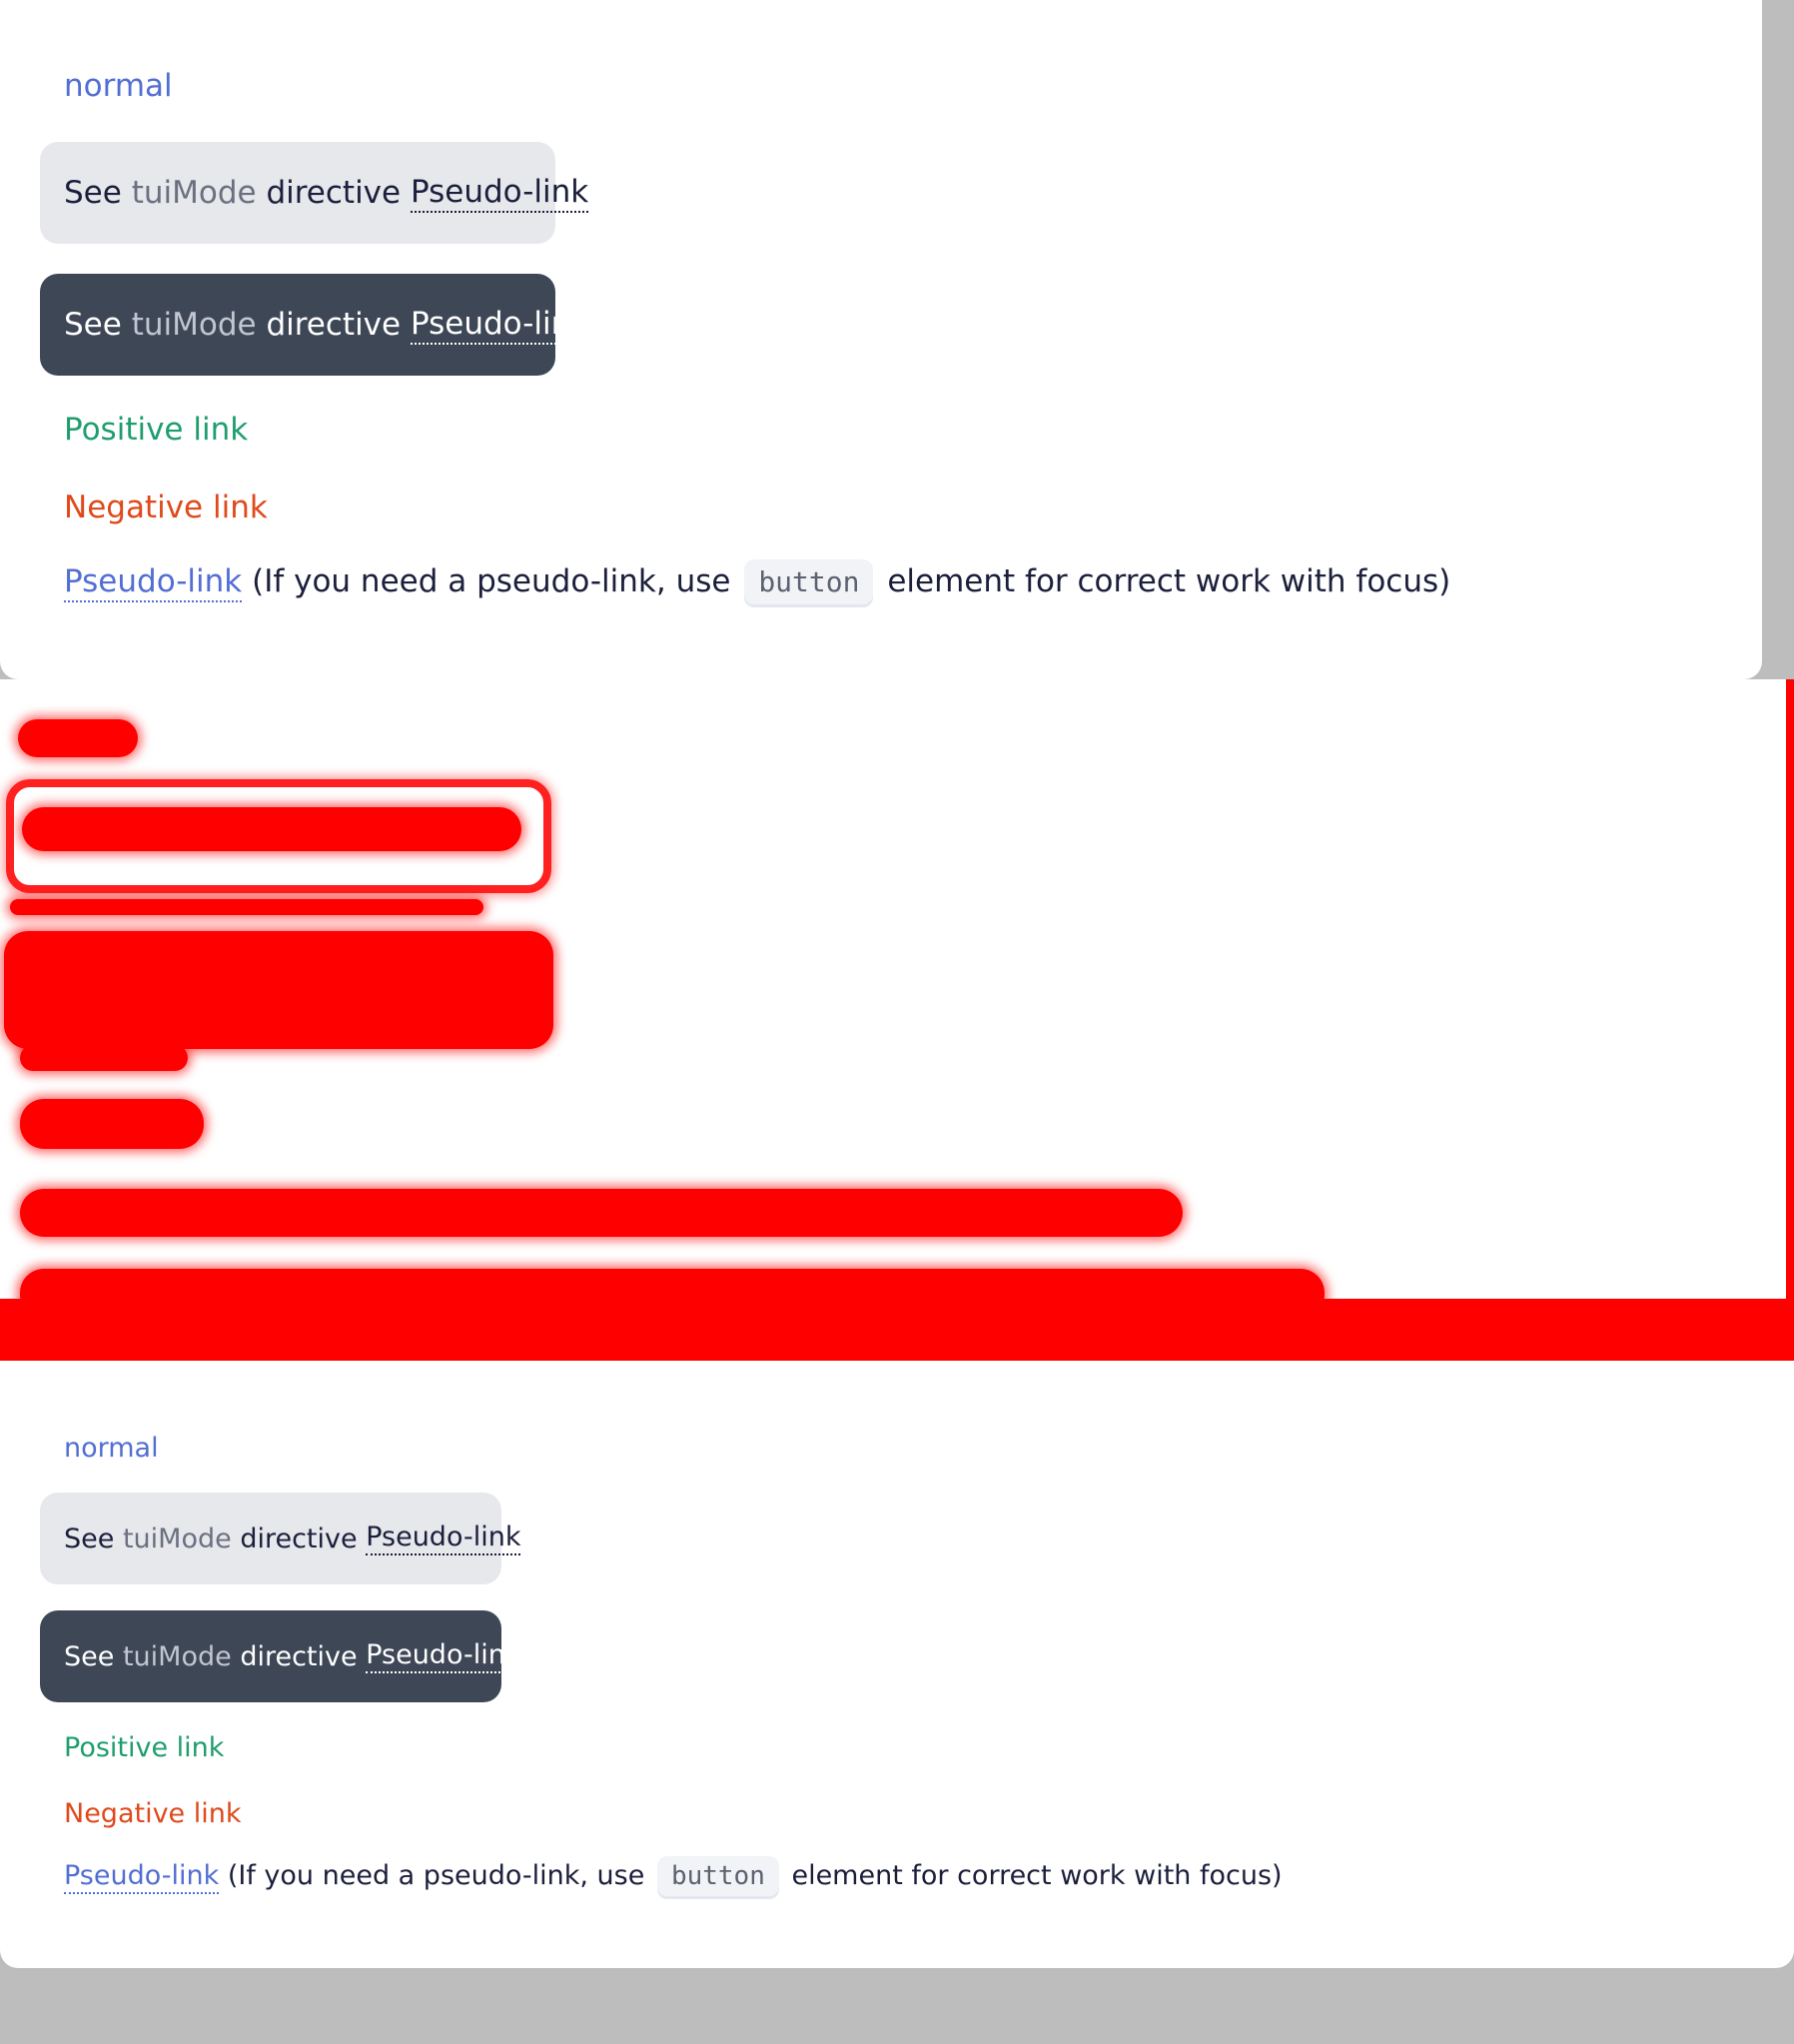  I want to click on redaction-bar, so click(897, 1330).